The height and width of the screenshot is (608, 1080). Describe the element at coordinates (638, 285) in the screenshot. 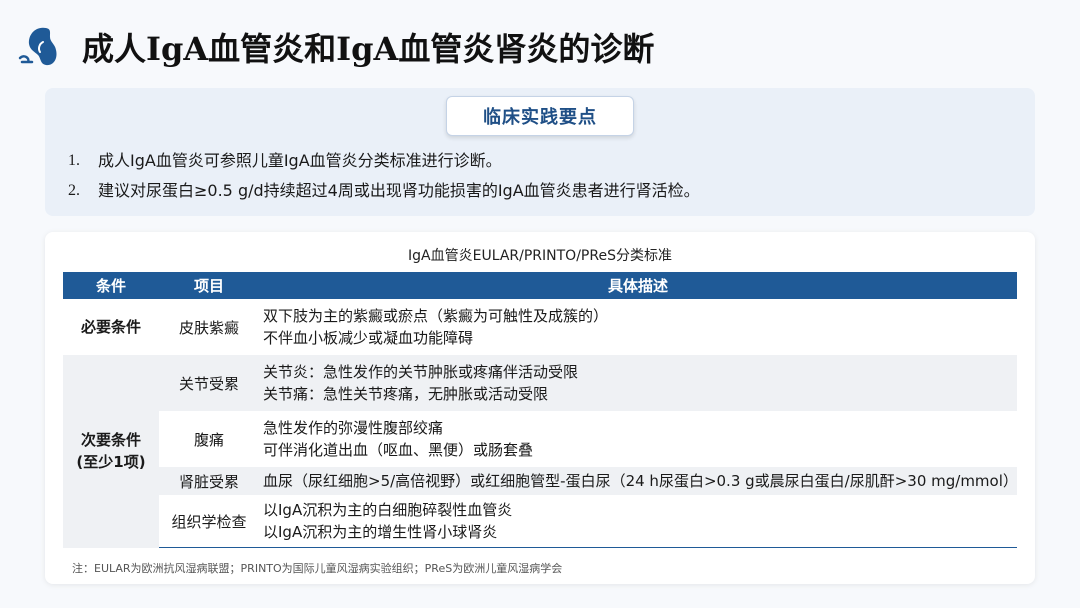

I see `column-header-description: 具体描述` at that location.